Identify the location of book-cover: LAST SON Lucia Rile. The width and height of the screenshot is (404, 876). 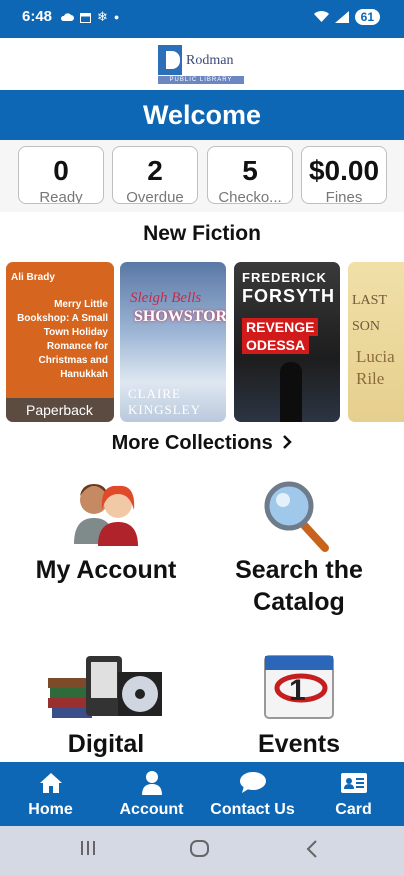
(376, 342).